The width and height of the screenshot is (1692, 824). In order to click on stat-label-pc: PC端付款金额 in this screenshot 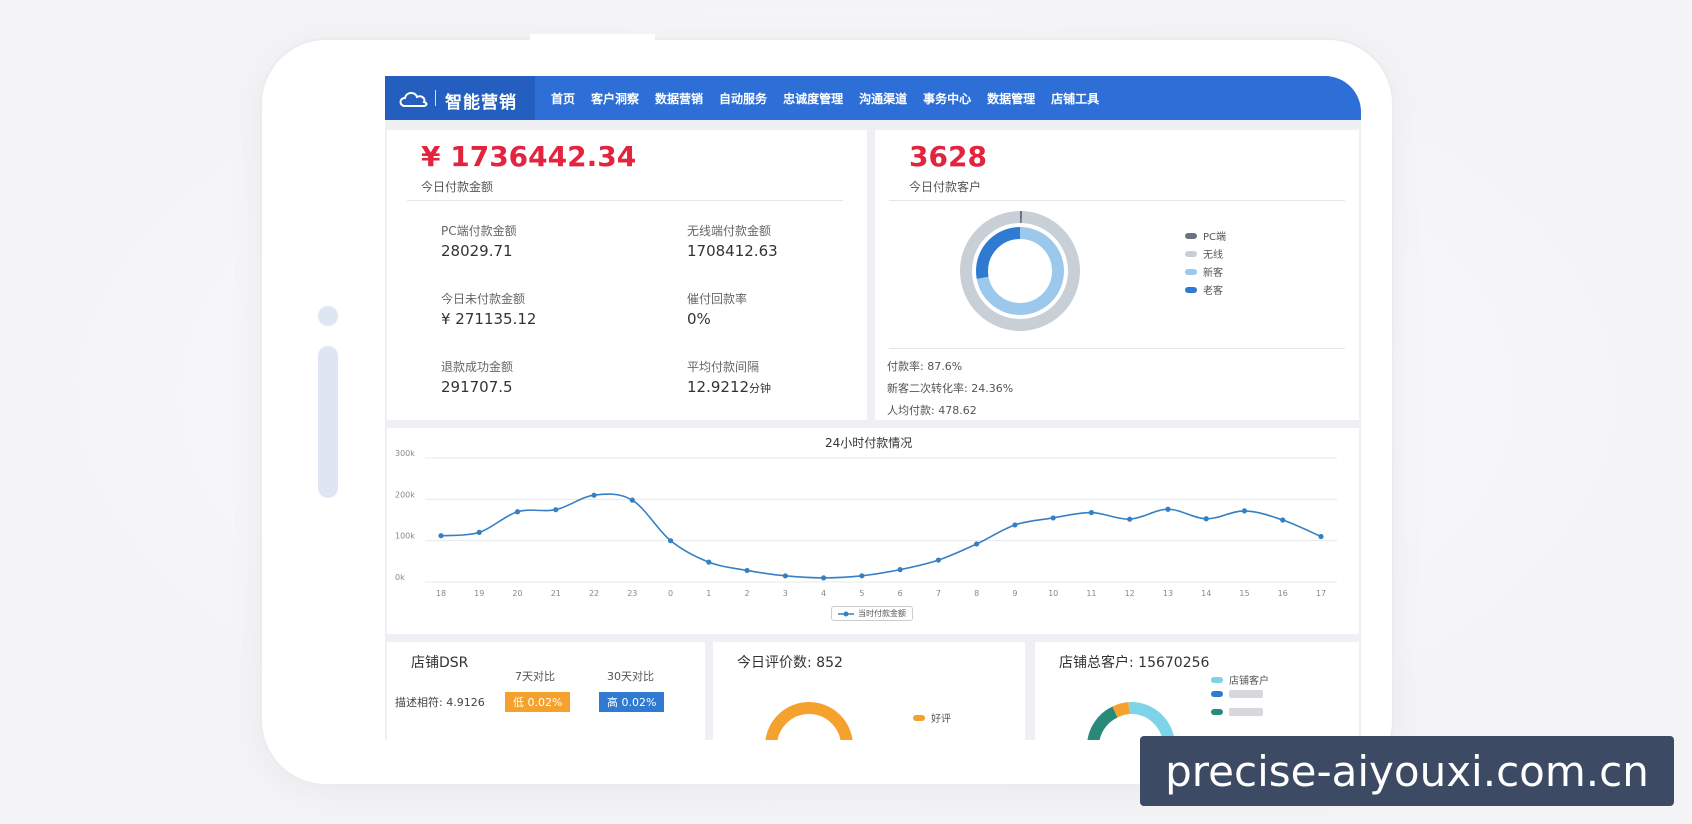, I will do `click(479, 231)`.